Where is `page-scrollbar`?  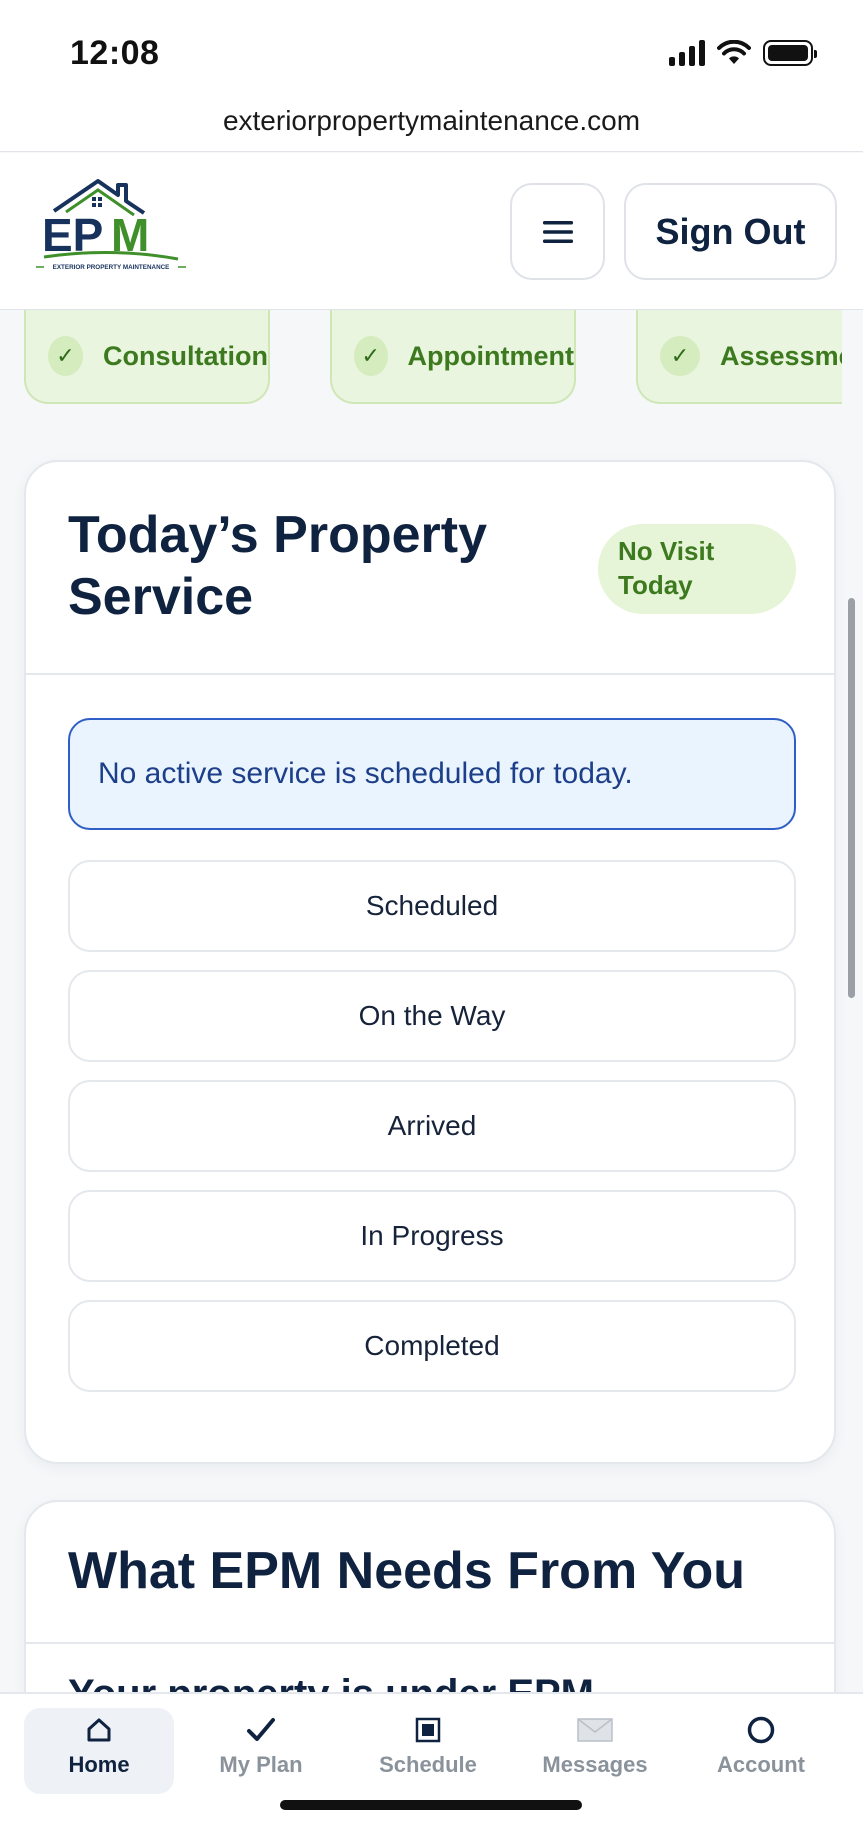
page-scrollbar is located at coordinates (851, 798).